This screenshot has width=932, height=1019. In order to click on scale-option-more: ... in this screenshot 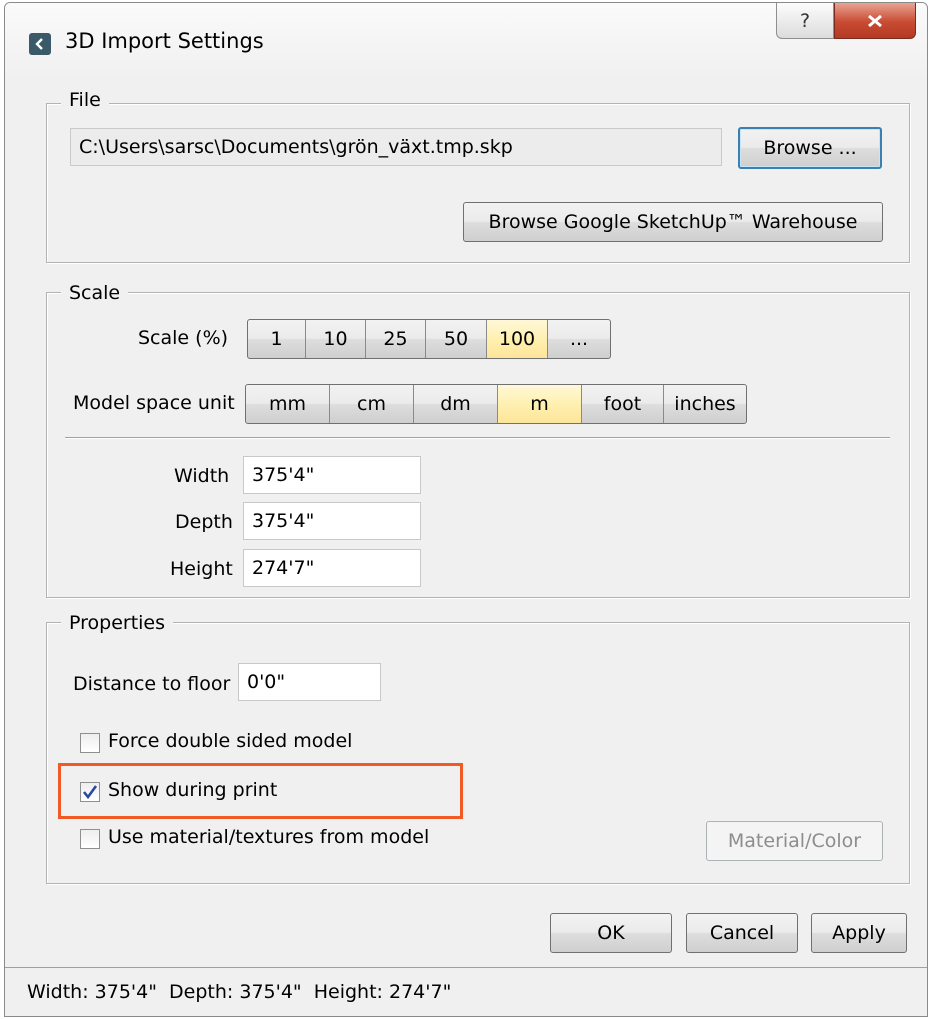, I will do `click(579, 339)`.